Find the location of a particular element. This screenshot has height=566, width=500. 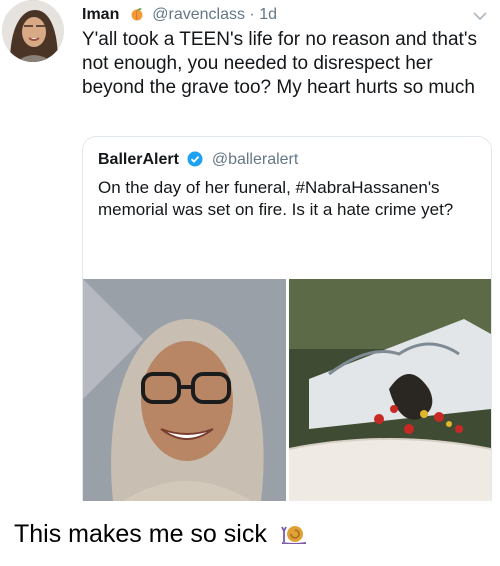

quoted-author-handle: @balleralert is located at coordinates (255, 159).